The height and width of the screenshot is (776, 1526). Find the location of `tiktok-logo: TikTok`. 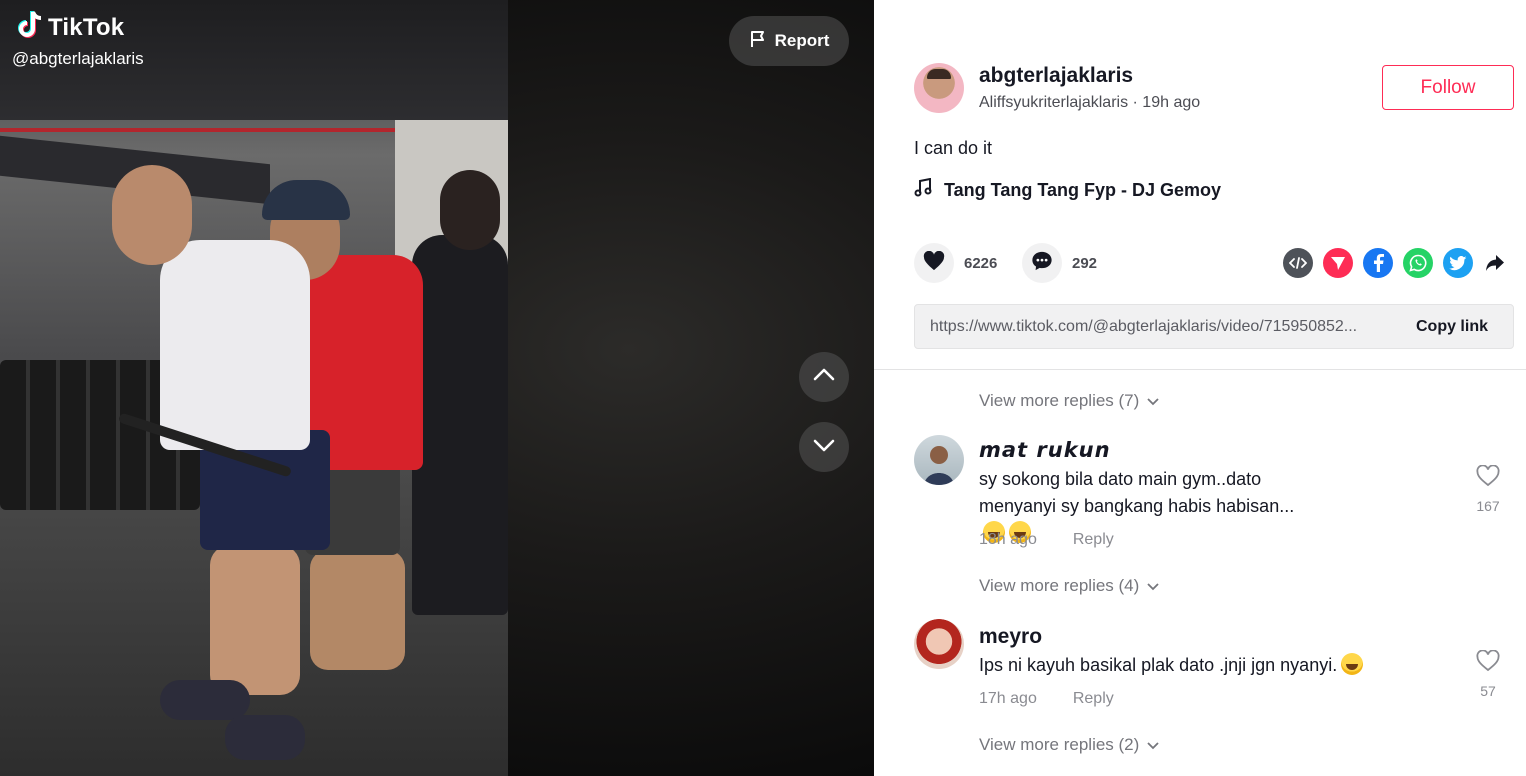

tiktok-logo: TikTok is located at coordinates (70, 27).